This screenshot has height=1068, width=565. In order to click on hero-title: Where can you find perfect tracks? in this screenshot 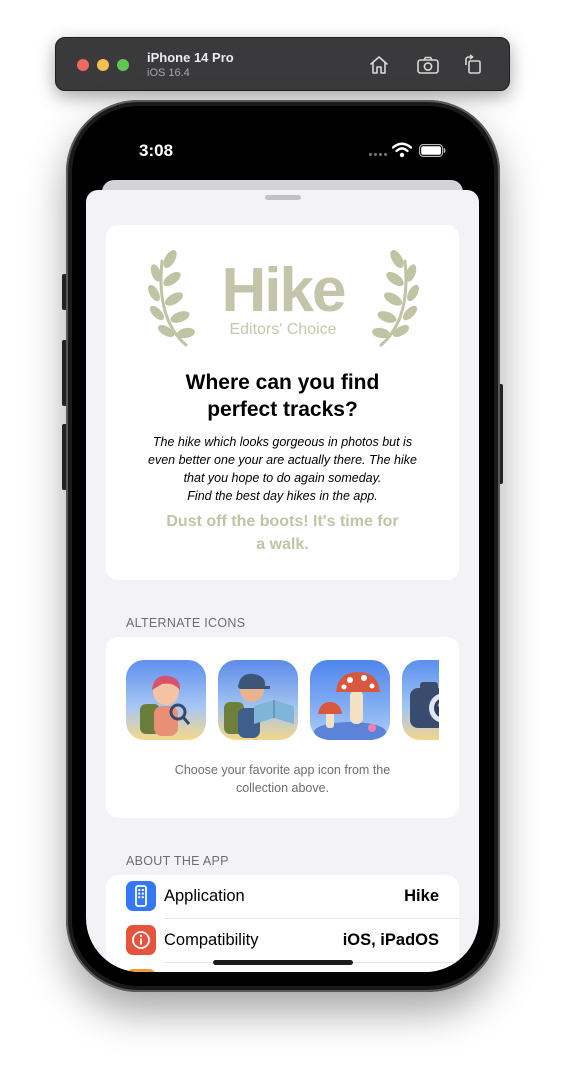, I will do `click(282, 396)`.